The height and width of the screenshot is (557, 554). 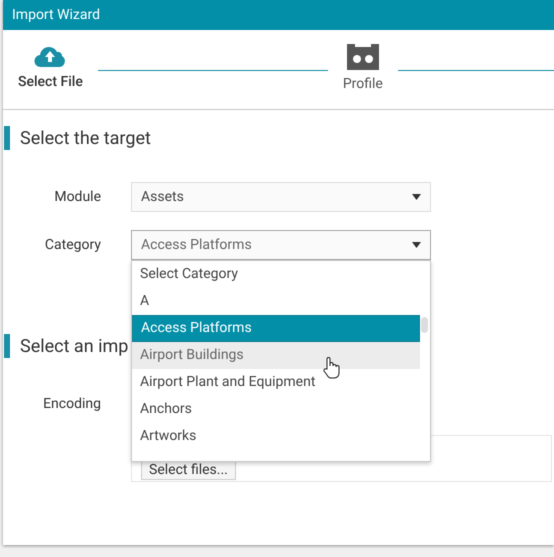 What do you see at coordinates (77, 197) in the screenshot?
I see `field-label: Module` at bounding box center [77, 197].